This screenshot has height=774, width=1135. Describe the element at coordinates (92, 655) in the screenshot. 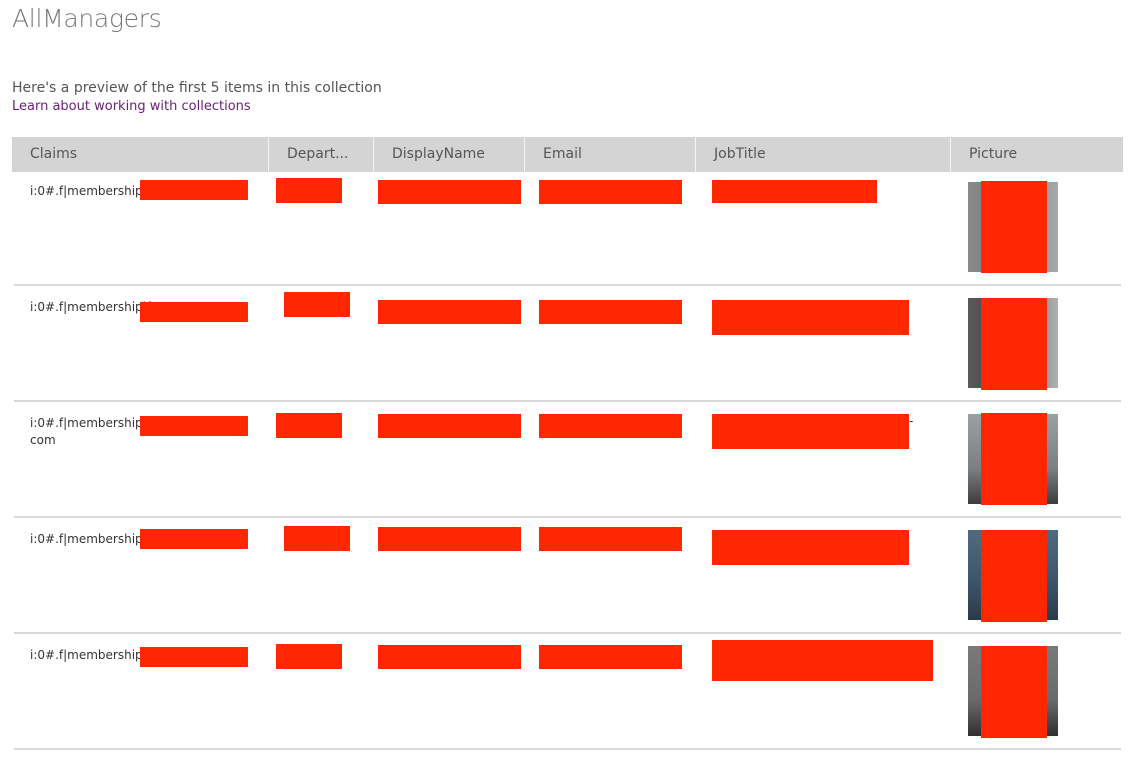

I see `claims-cell: i:0#.f|membership|k` at that location.